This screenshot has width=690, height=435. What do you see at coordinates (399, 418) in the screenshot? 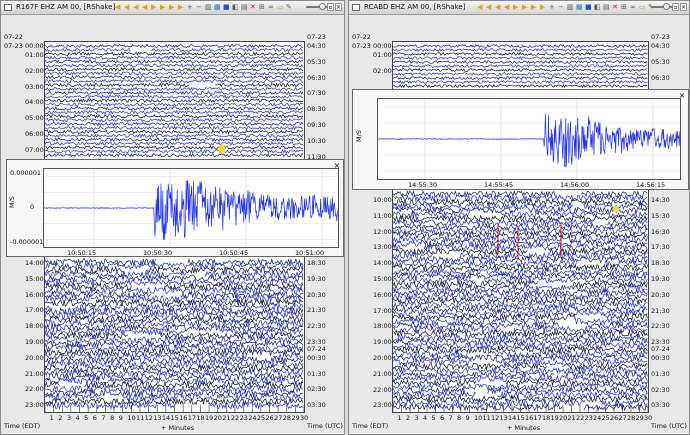
I see `minute-label: 1` at bounding box center [399, 418].